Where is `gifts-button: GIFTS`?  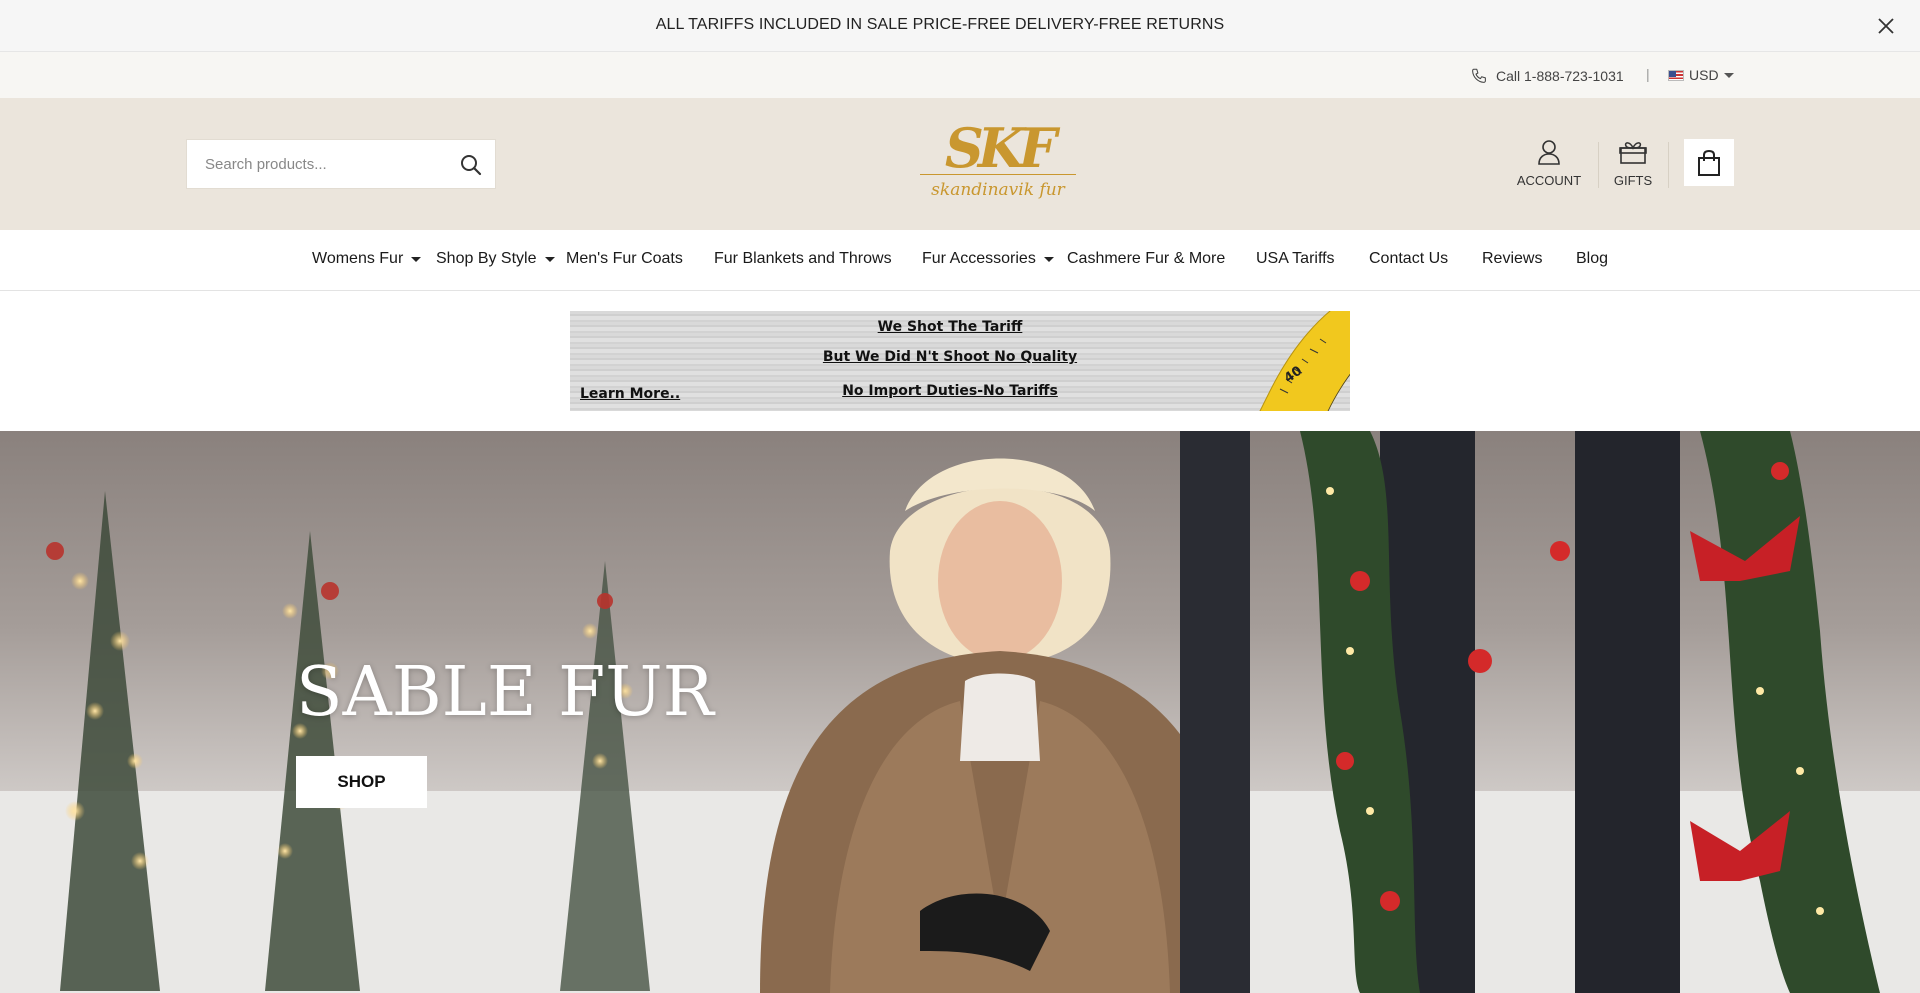 gifts-button: GIFTS is located at coordinates (1633, 163).